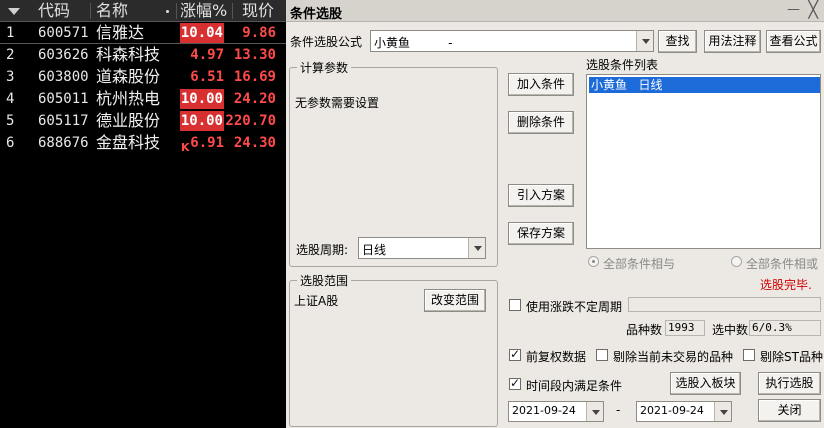 Image resolution: width=824 pixels, height=428 pixels. What do you see at coordinates (541, 122) in the screenshot?
I see `delete-condition-button: 删除条件` at bounding box center [541, 122].